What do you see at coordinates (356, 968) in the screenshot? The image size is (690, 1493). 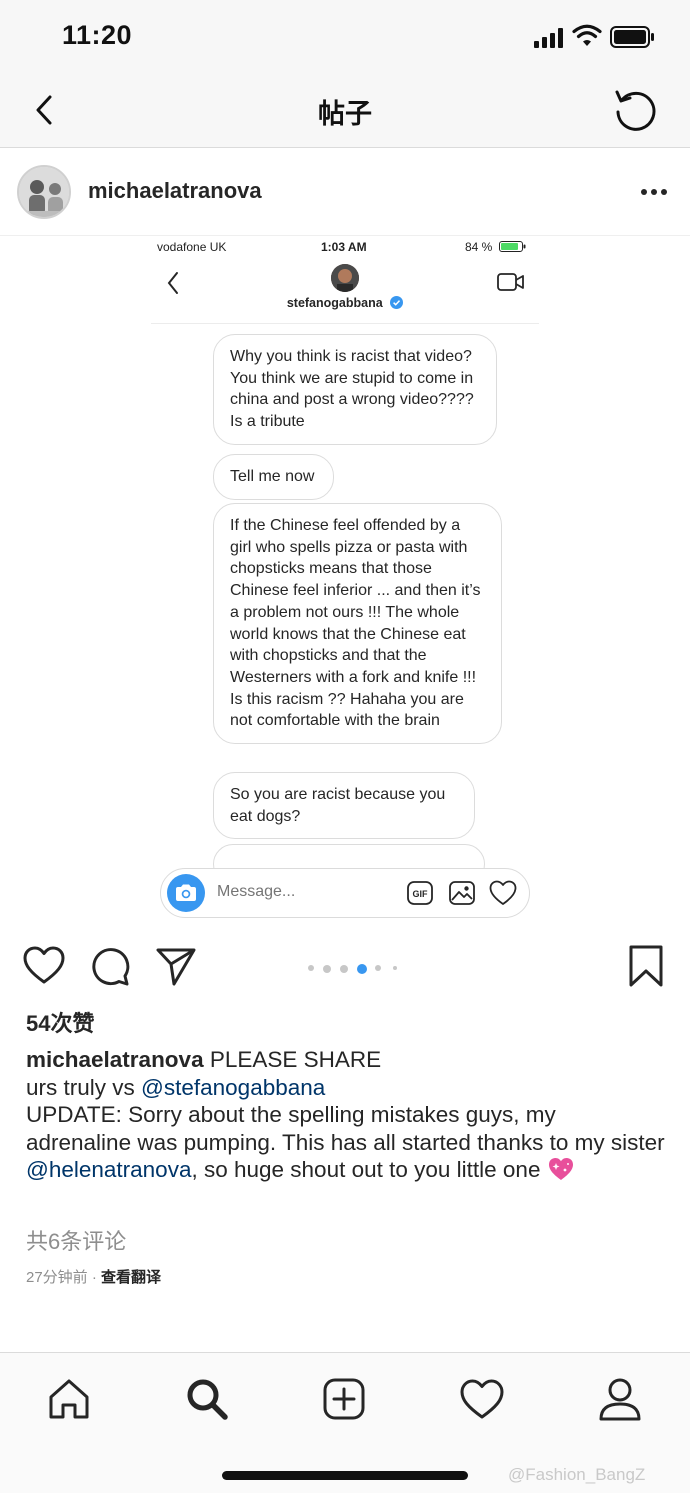 I see `carousel-indicator` at bounding box center [356, 968].